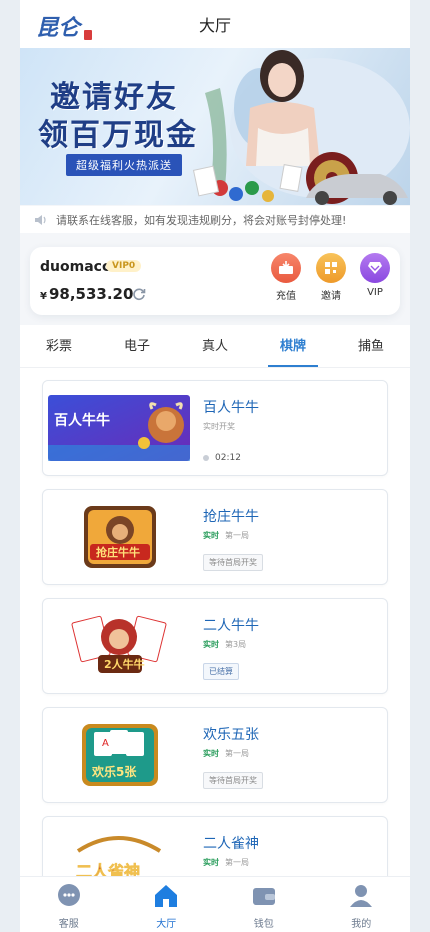  What do you see at coordinates (118, 135) in the screenshot?
I see `banner-subheadline: 领百万现金` at bounding box center [118, 135].